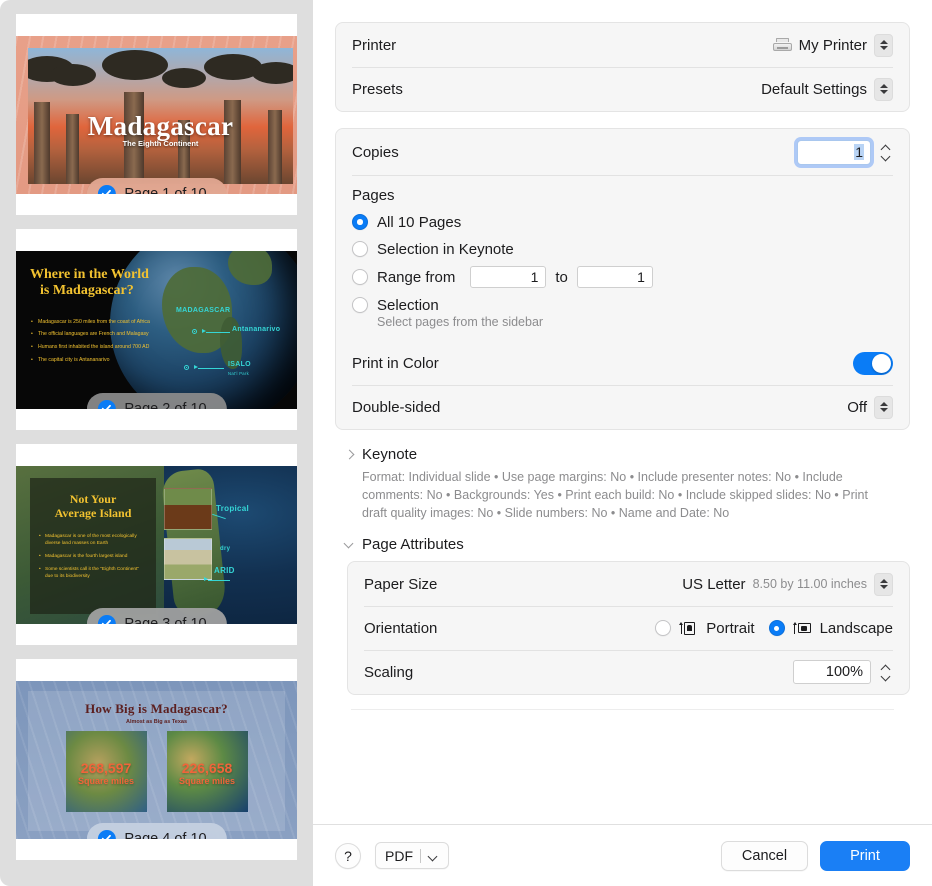  I want to click on slide2-anno-isalo: ISALO, so click(239, 364).